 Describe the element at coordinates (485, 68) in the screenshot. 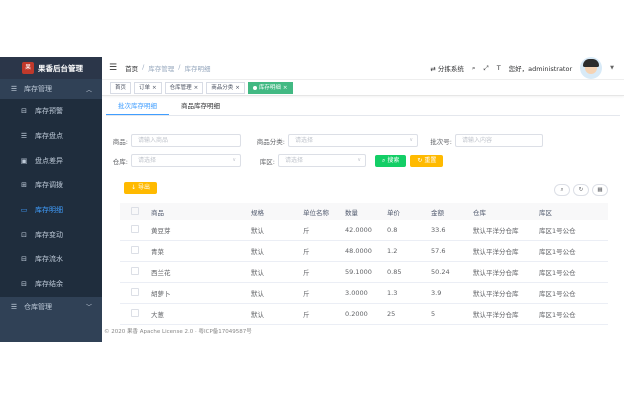

I see `fullscreen-icon: ⤢` at that location.